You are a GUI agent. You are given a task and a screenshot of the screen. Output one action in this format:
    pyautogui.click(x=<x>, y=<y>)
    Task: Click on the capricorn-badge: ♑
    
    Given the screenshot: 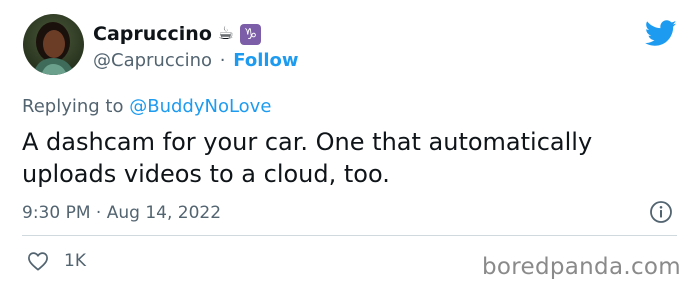 What is the action you would take?
    pyautogui.click(x=251, y=34)
    